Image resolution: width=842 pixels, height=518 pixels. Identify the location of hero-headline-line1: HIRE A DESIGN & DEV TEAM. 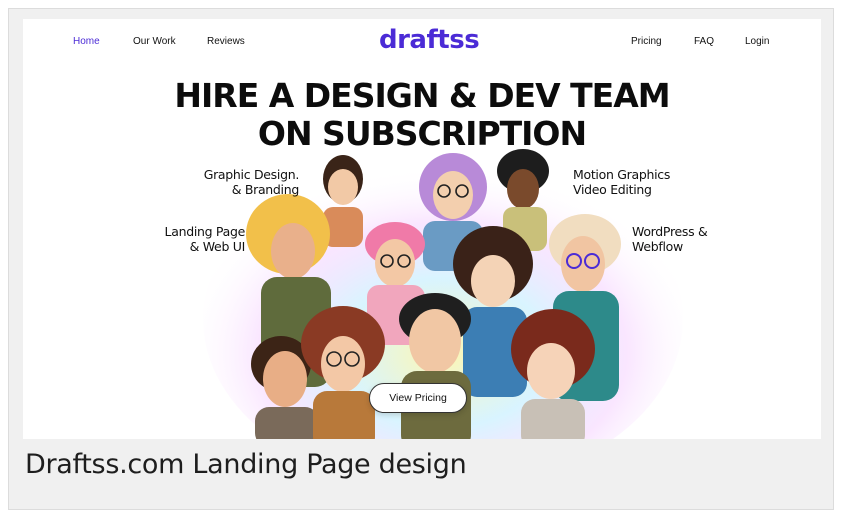
(422, 95).